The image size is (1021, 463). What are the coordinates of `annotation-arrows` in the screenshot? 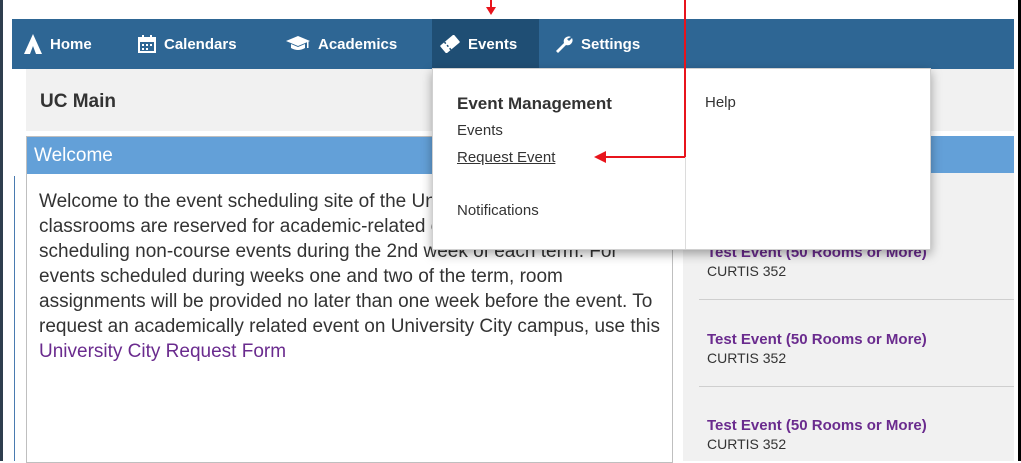 It's located at (586, 81).